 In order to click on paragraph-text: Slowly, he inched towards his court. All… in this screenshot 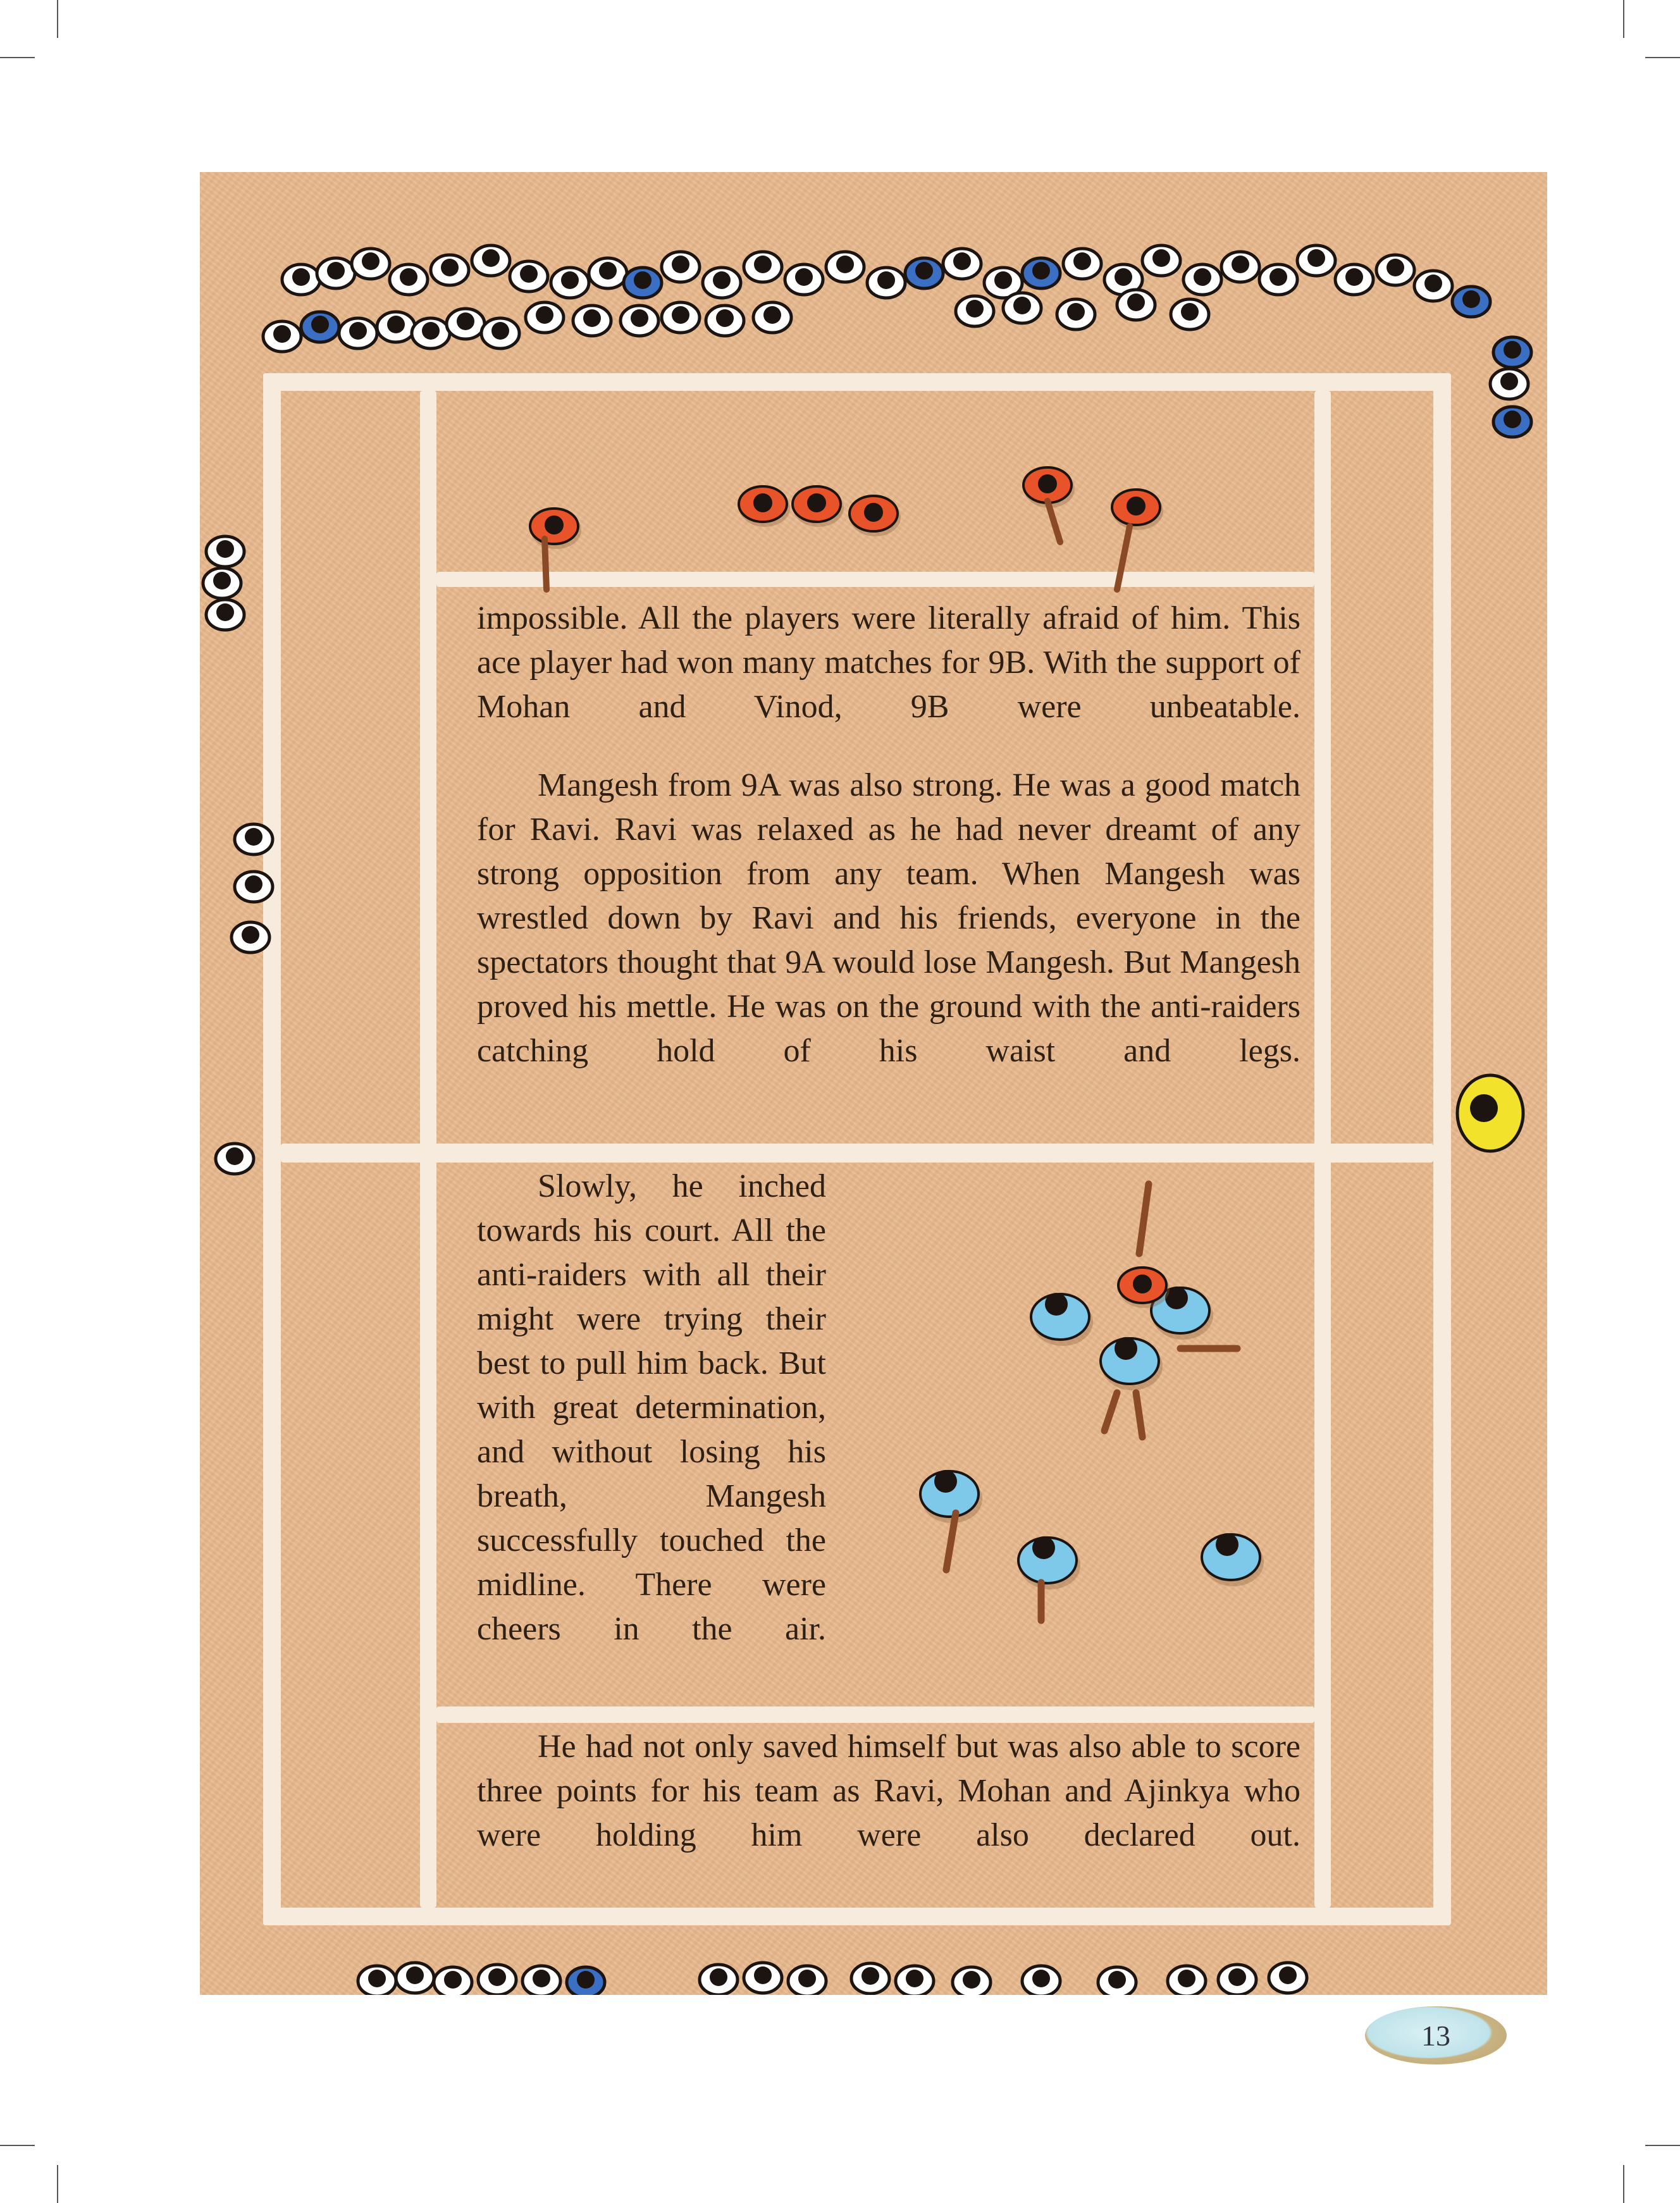, I will do `click(651, 1408)`.